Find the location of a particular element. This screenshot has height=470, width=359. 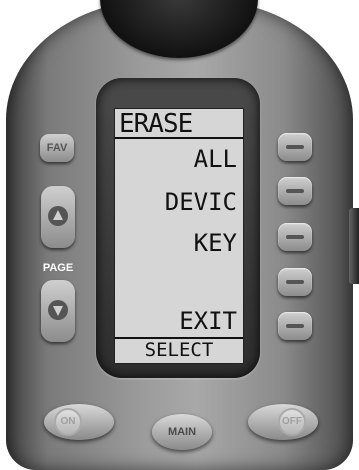

off-label: OFF is located at coordinates (292, 422).